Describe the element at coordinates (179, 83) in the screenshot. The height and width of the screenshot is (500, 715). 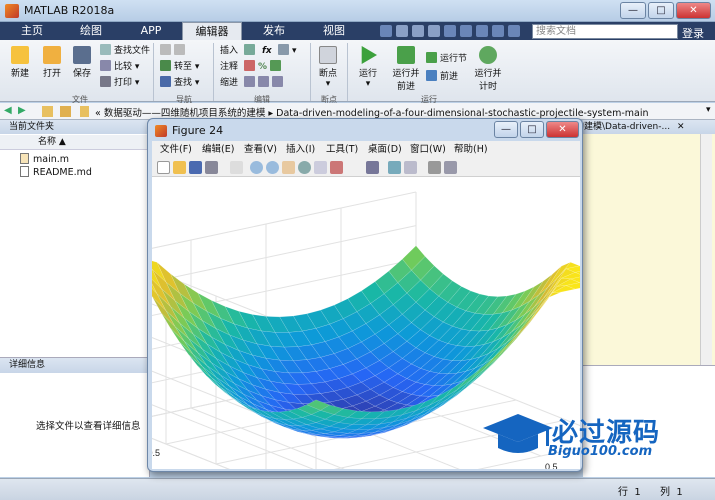
I see `find-button: 查找 ▾` at that location.